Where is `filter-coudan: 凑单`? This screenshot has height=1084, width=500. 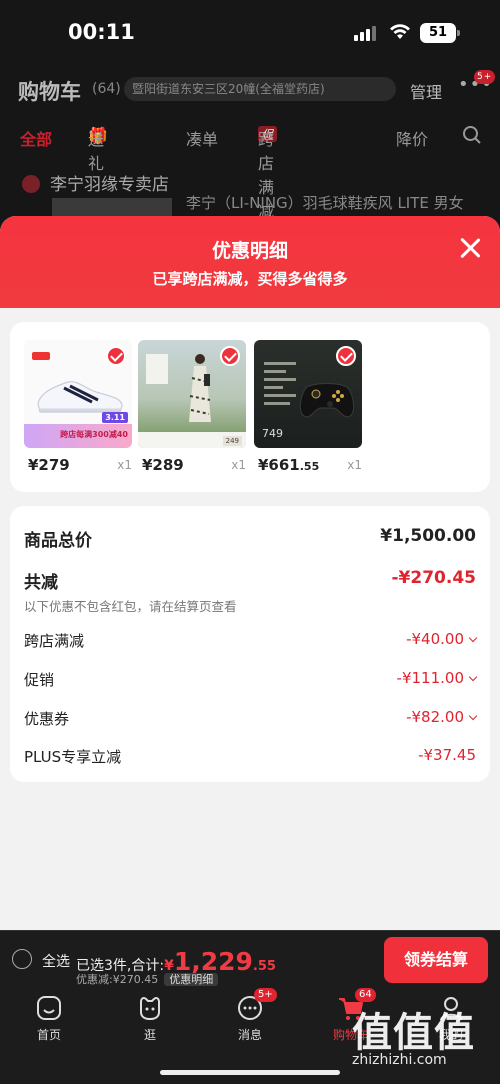 filter-coudan: 凑单 is located at coordinates (202, 138).